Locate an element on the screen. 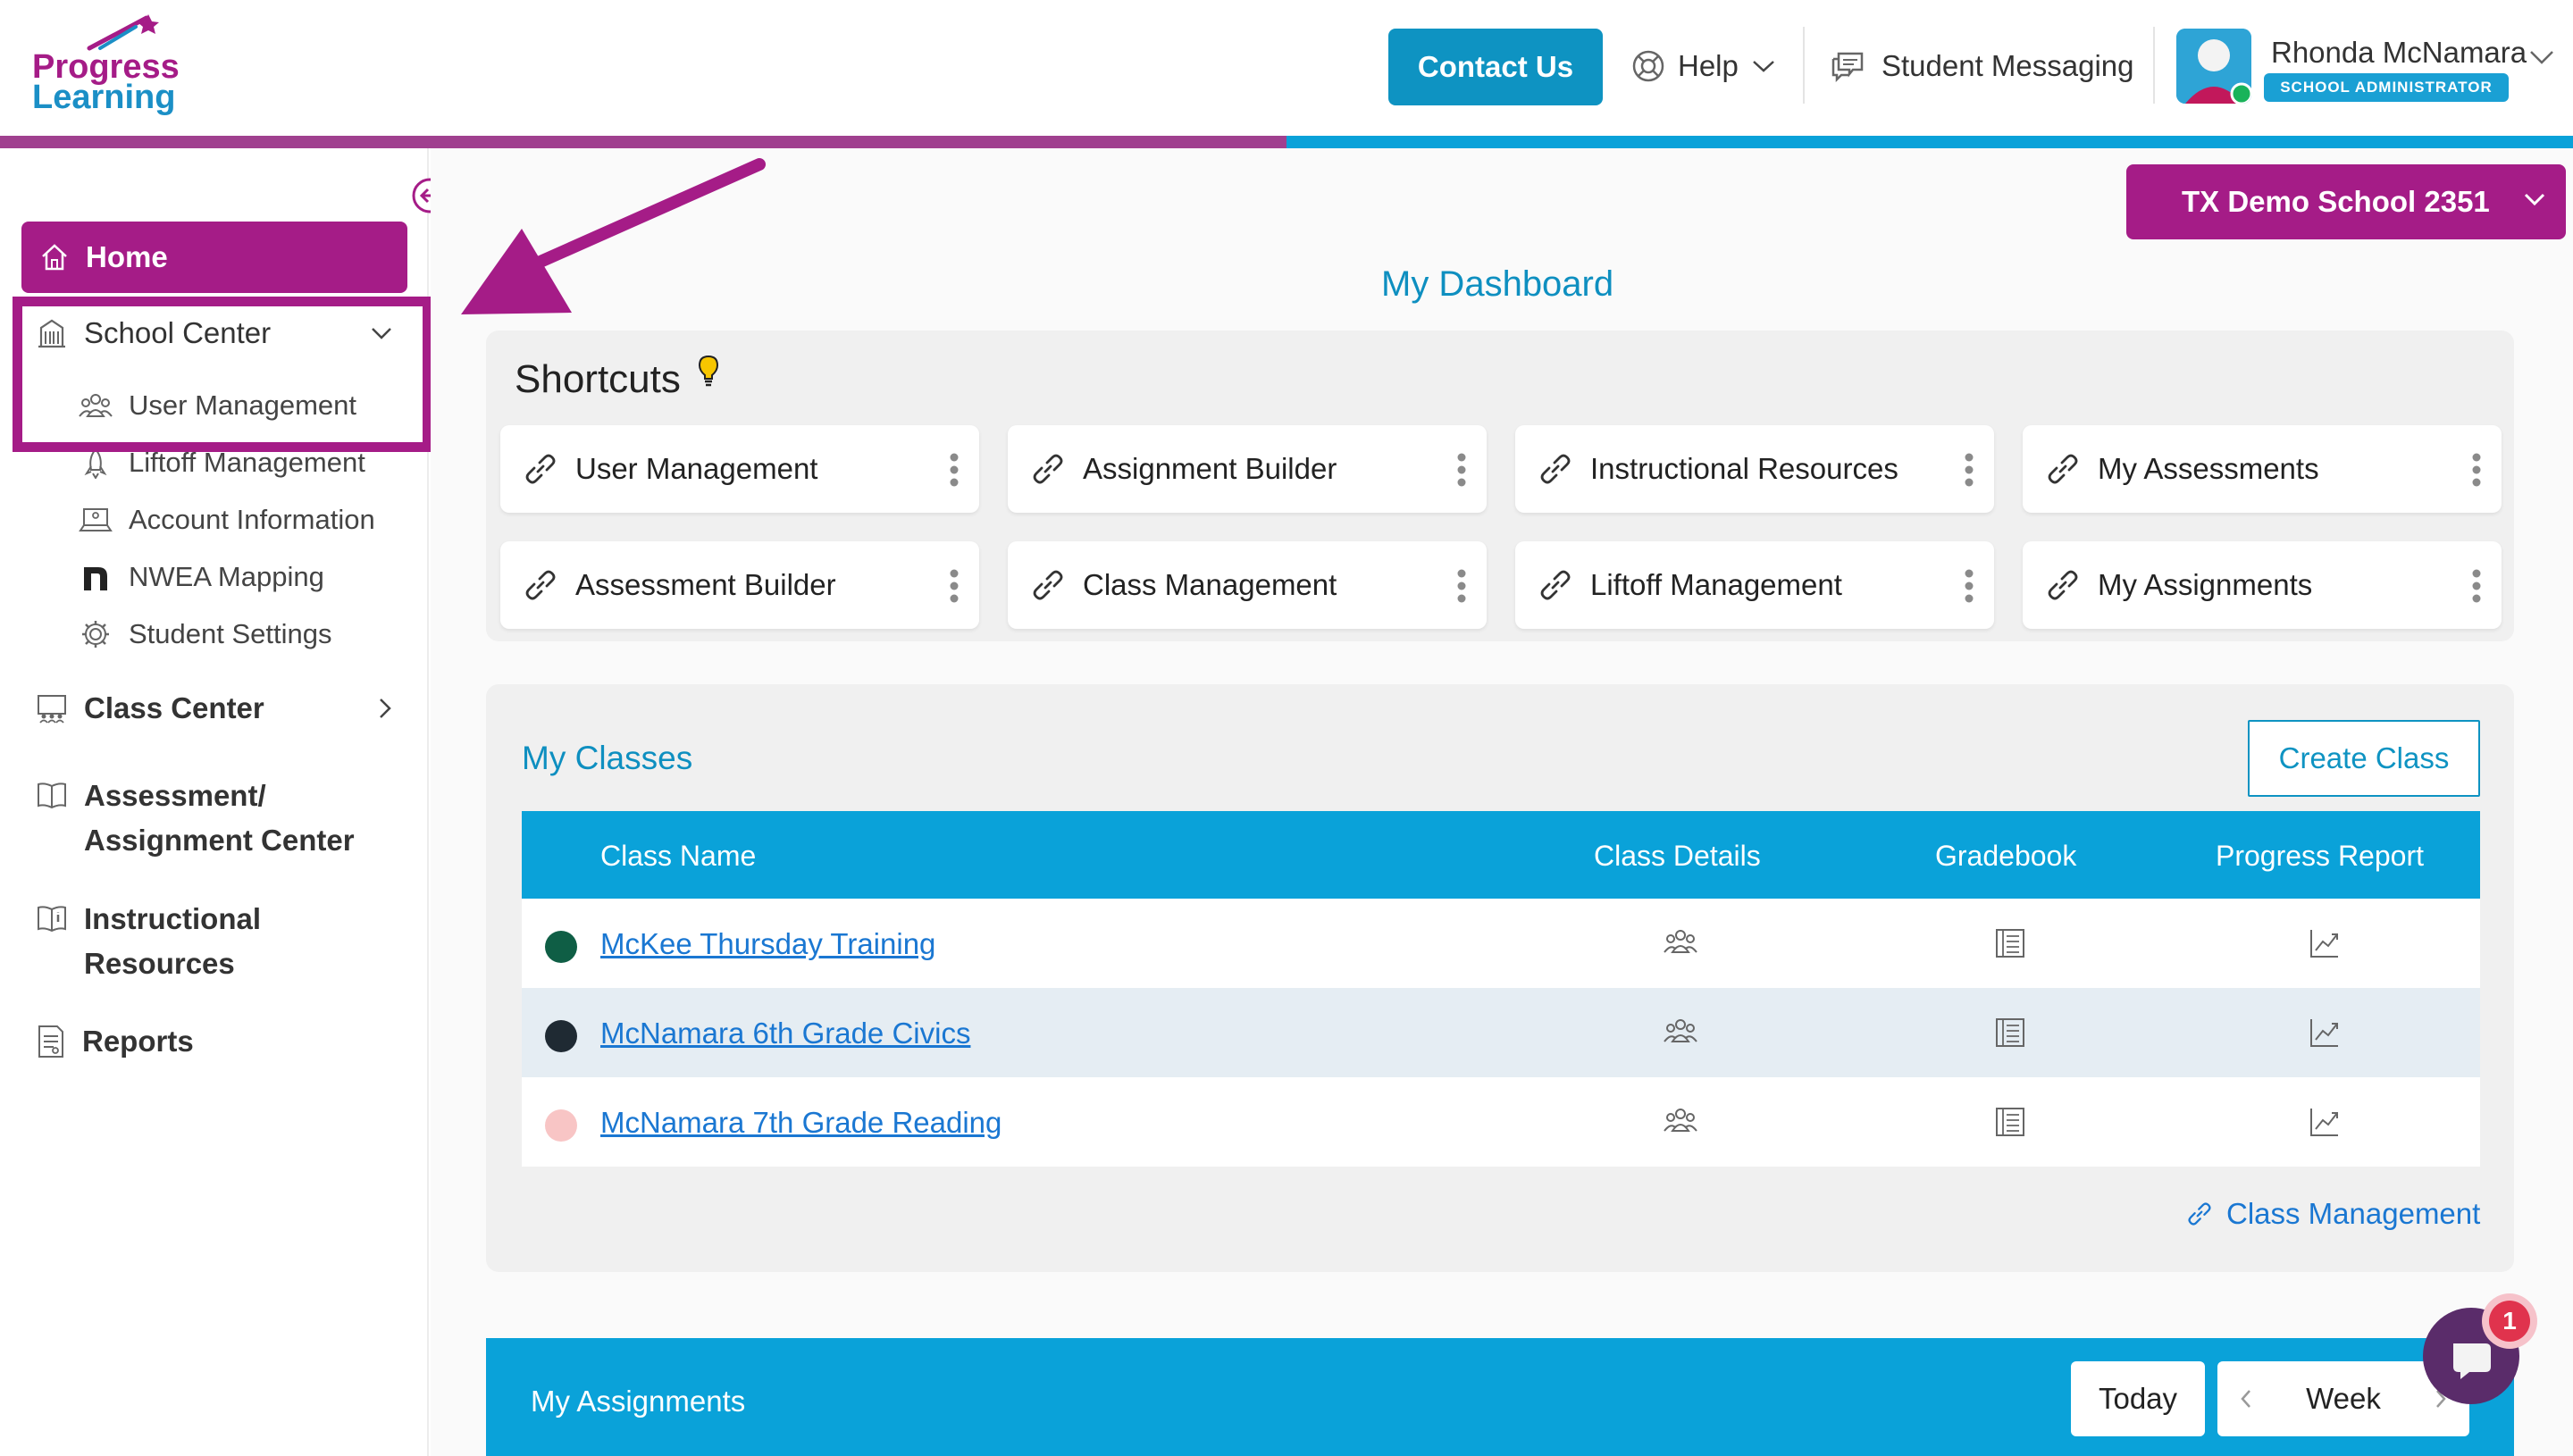 This screenshot has height=1456, width=2573. sidebar-item-label: Home is located at coordinates (127, 256).